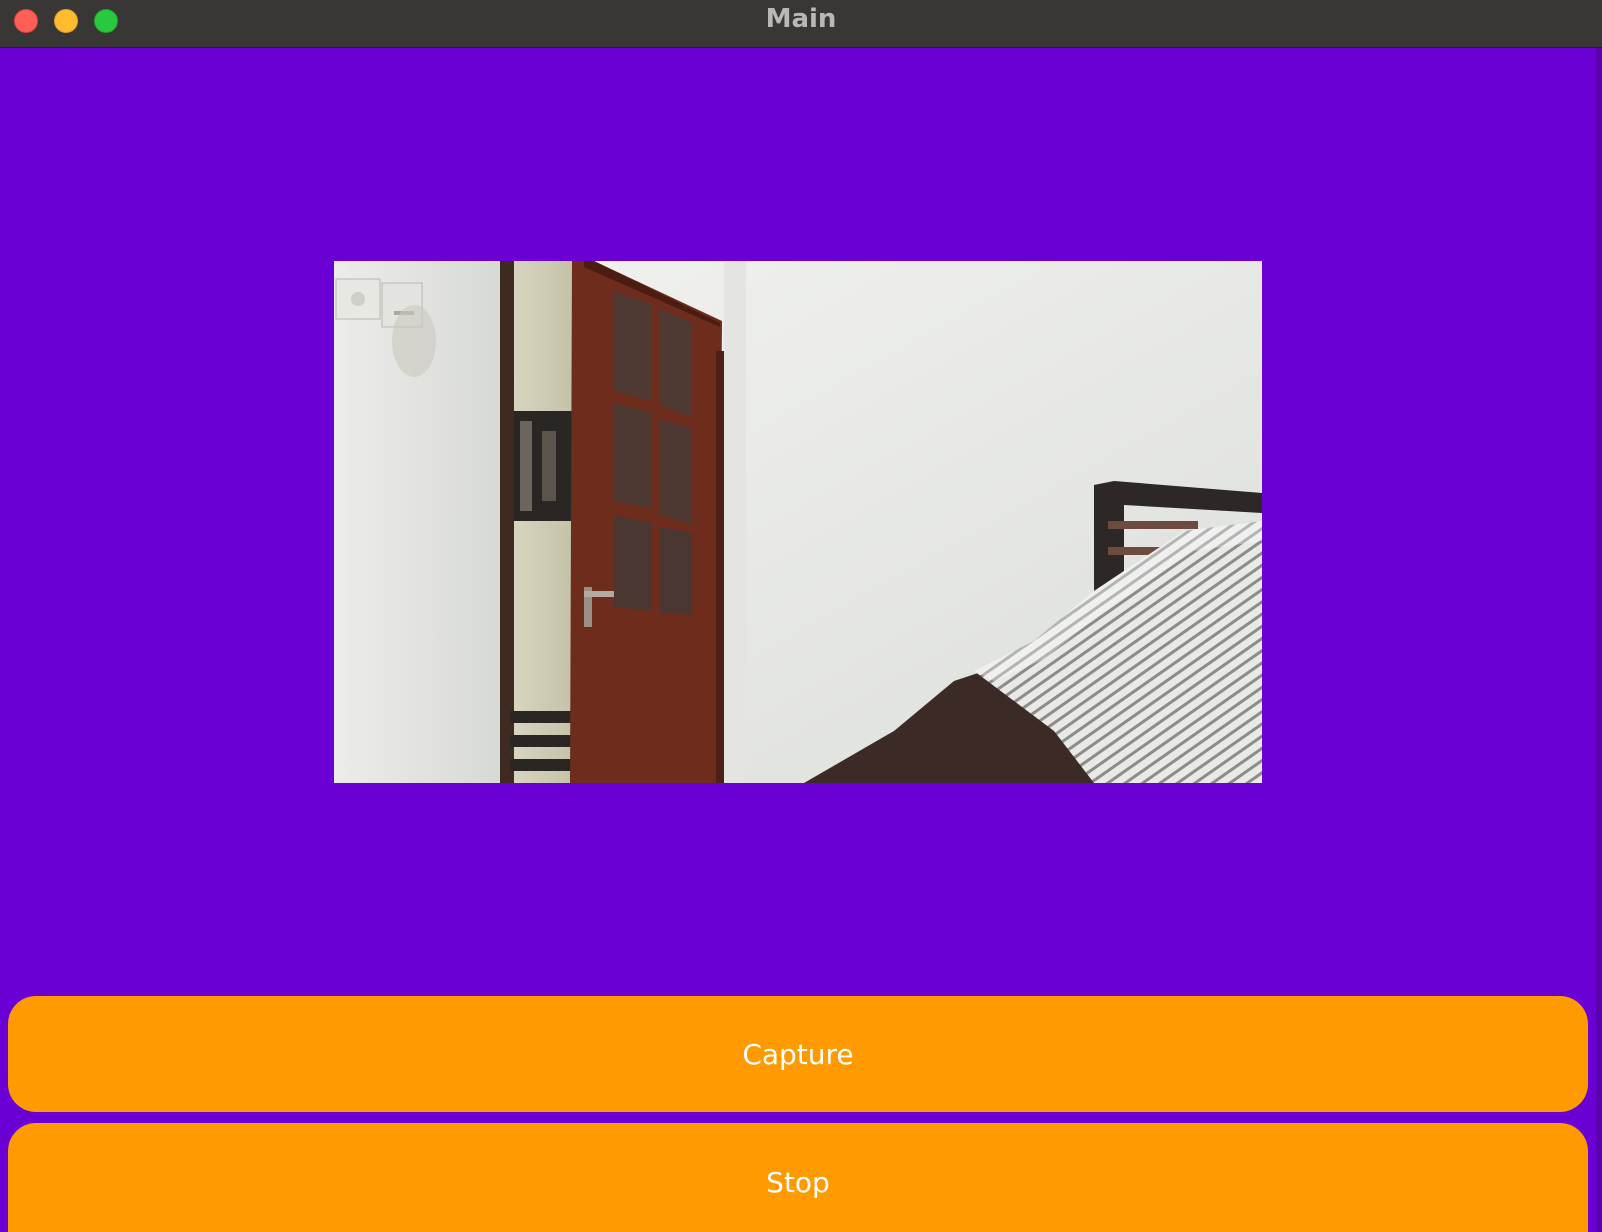 The image size is (1602, 1232). What do you see at coordinates (801, 19) in the screenshot?
I see `window-title: Main` at bounding box center [801, 19].